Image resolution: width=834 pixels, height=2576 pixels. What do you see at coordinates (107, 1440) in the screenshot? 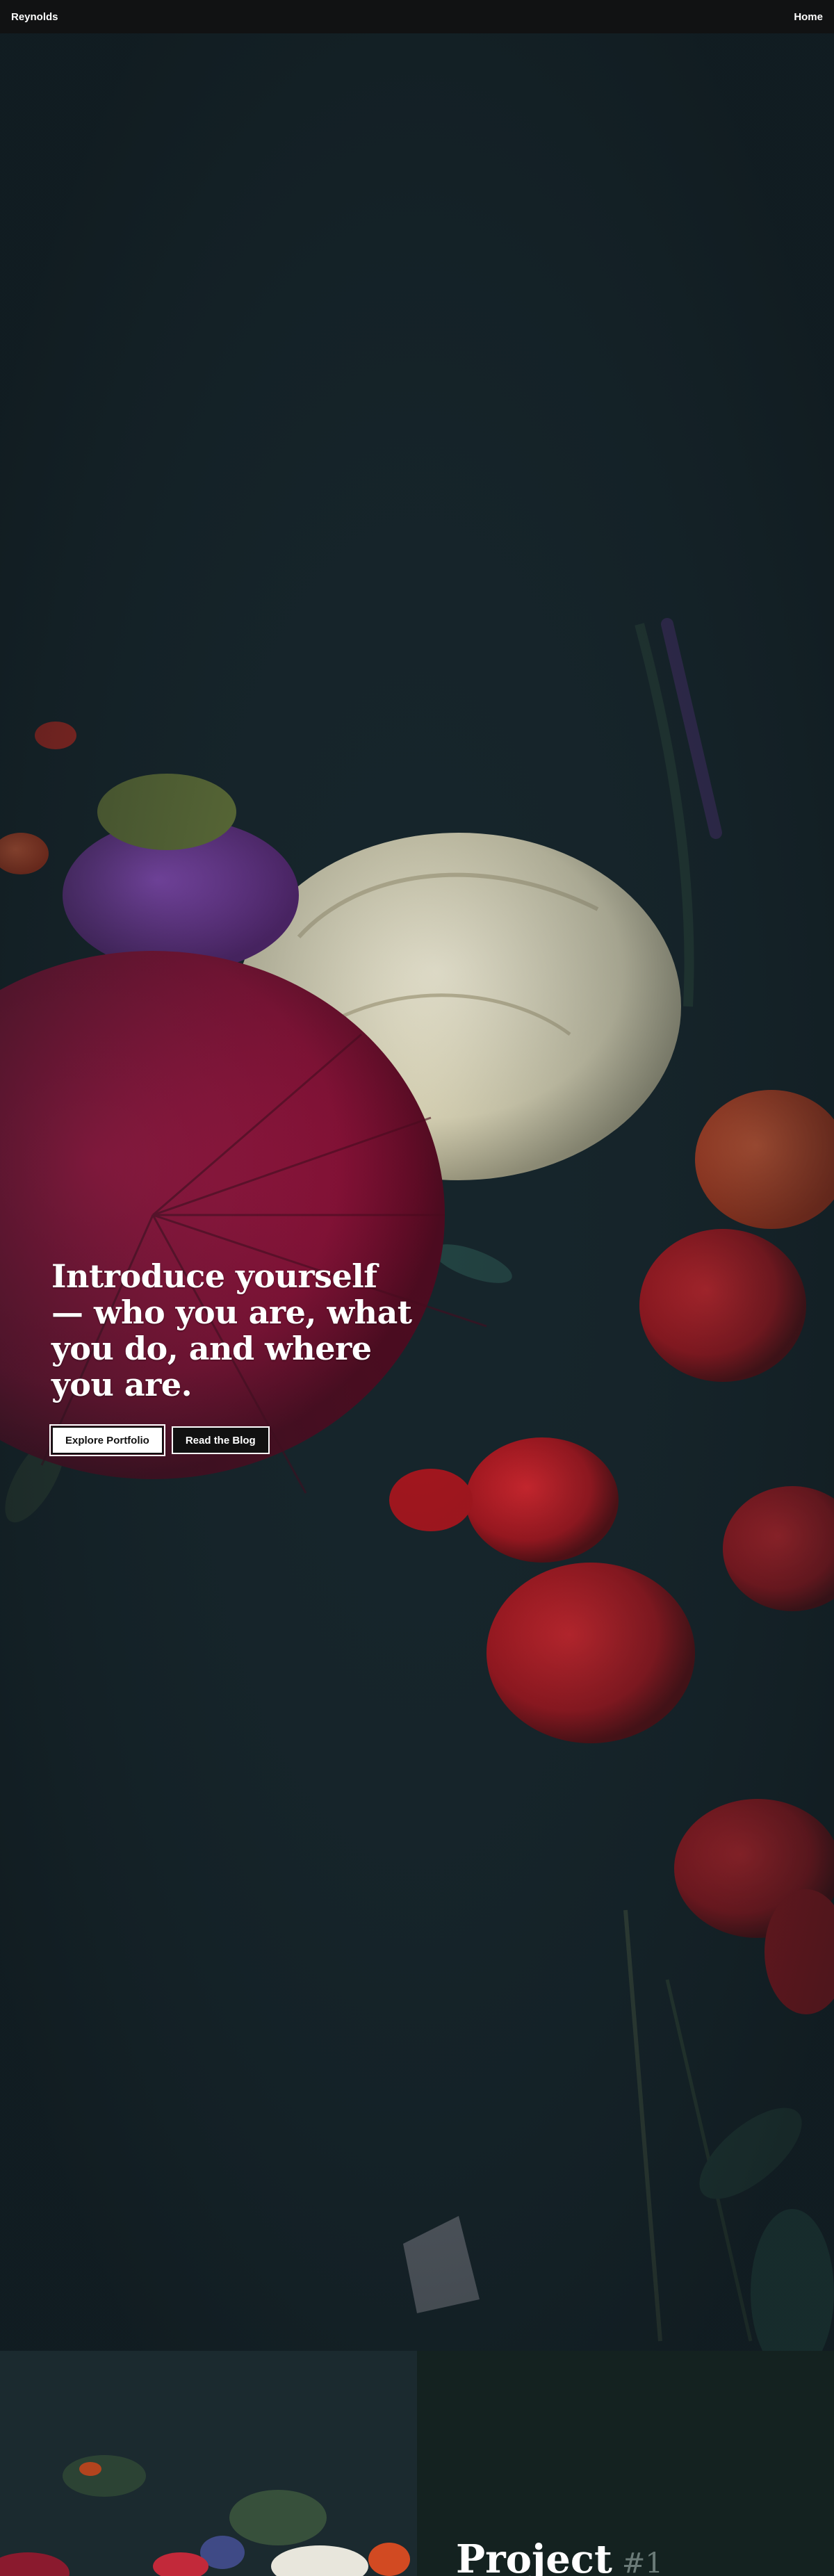
I see `explore-portfolio-button: Explore Portfolio` at bounding box center [107, 1440].